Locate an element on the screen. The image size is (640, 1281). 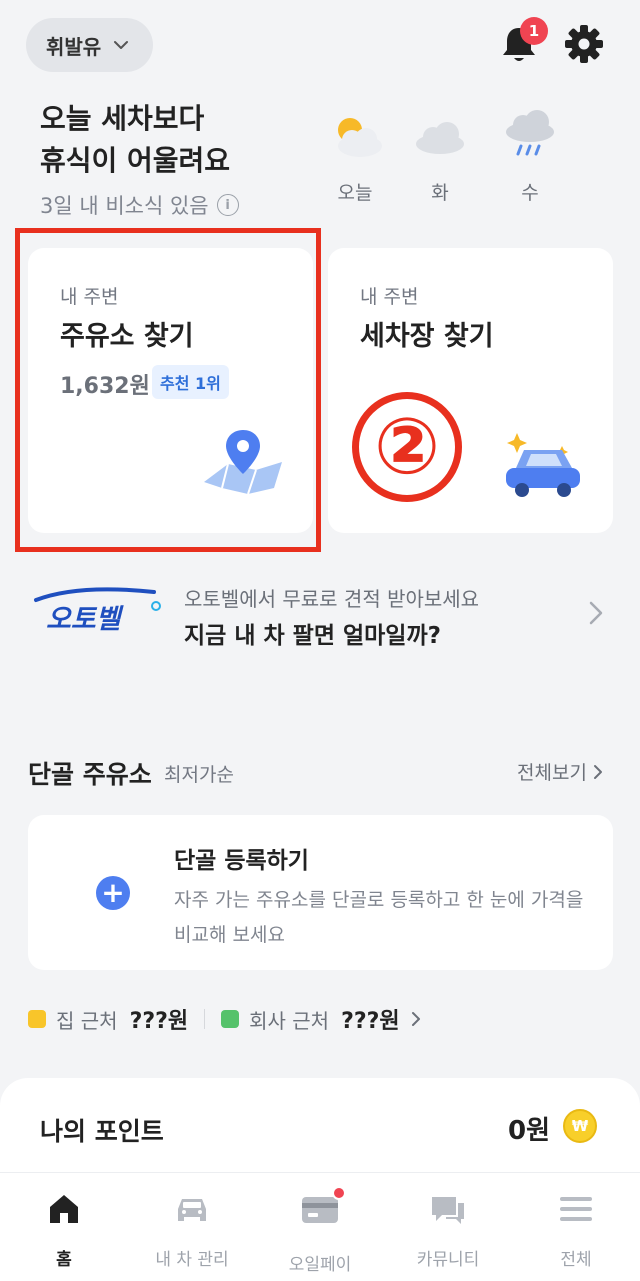
home-near-value: ???원 is located at coordinates (159, 1021).